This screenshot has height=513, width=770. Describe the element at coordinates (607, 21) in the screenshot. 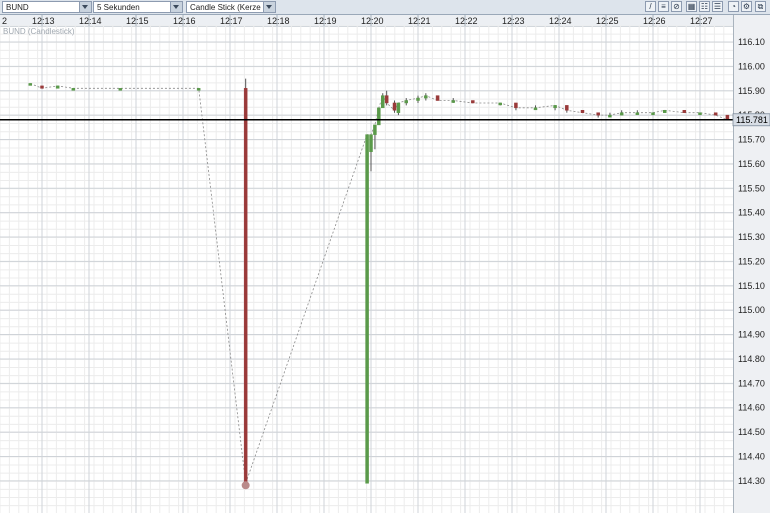

I see `time-tick-label: 12:25` at that location.